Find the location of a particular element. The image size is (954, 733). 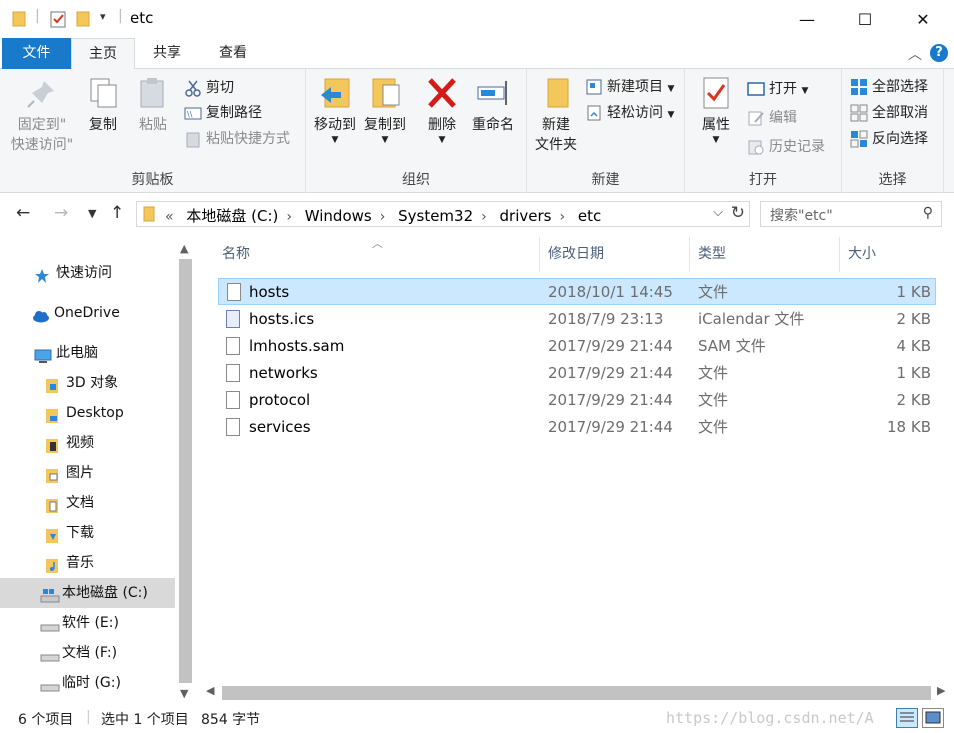

help-icon: ? is located at coordinates (939, 53).